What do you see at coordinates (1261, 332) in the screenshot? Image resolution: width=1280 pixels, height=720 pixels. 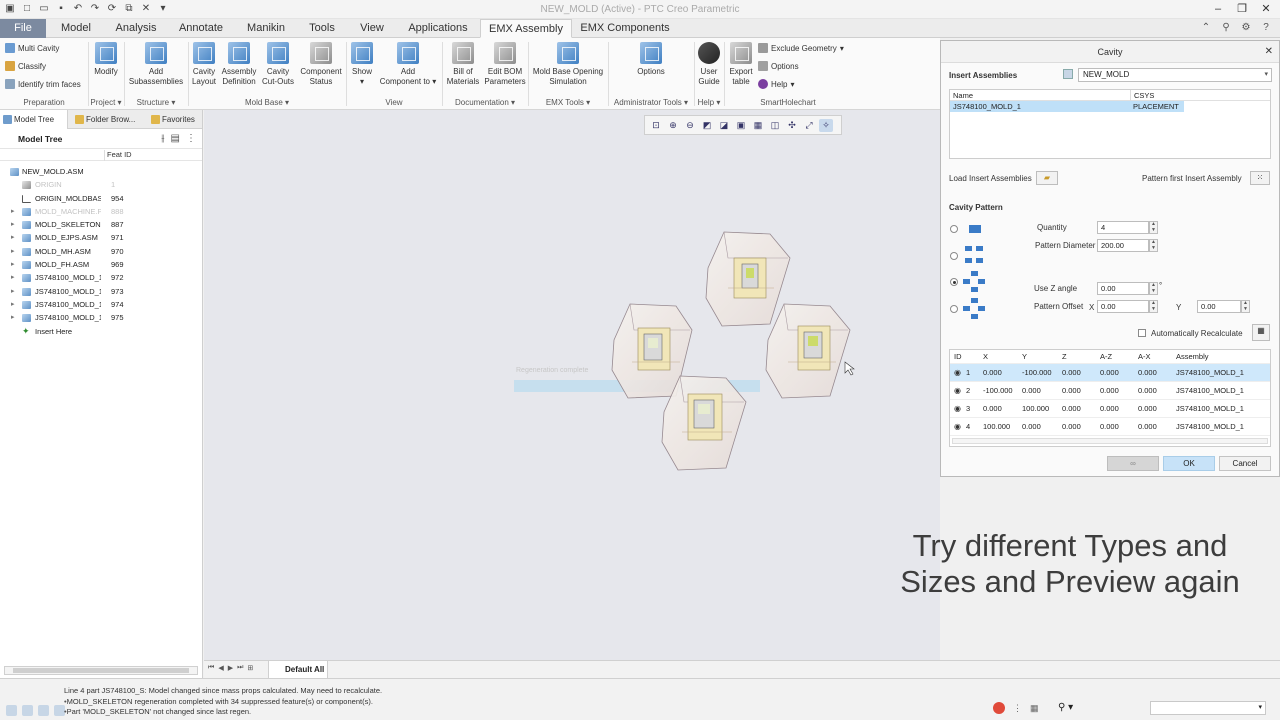 I see `recalculate-button: ▦` at bounding box center [1261, 332].